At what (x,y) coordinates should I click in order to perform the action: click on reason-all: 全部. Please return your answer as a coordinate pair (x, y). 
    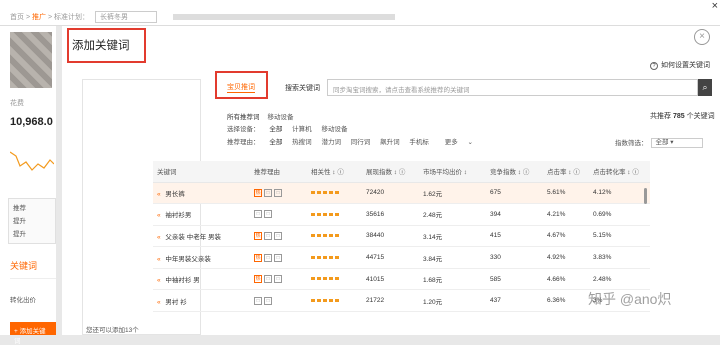
    Looking at the image, I should click on (275, 142).